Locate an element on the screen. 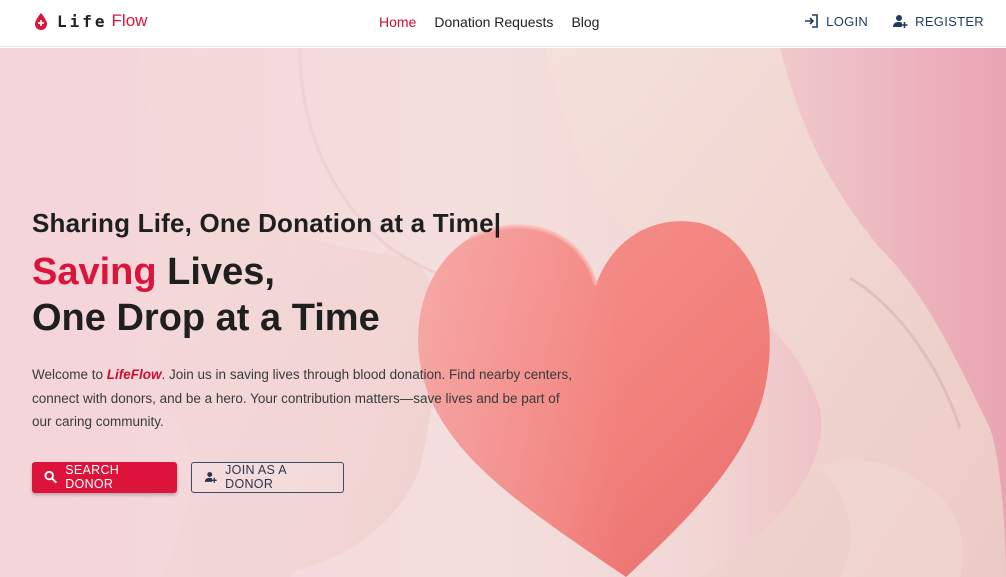 This screenshot has height=577, width=1006. join-donor-button: JOIN AS A DONOR is located at coordinates (267, 477).